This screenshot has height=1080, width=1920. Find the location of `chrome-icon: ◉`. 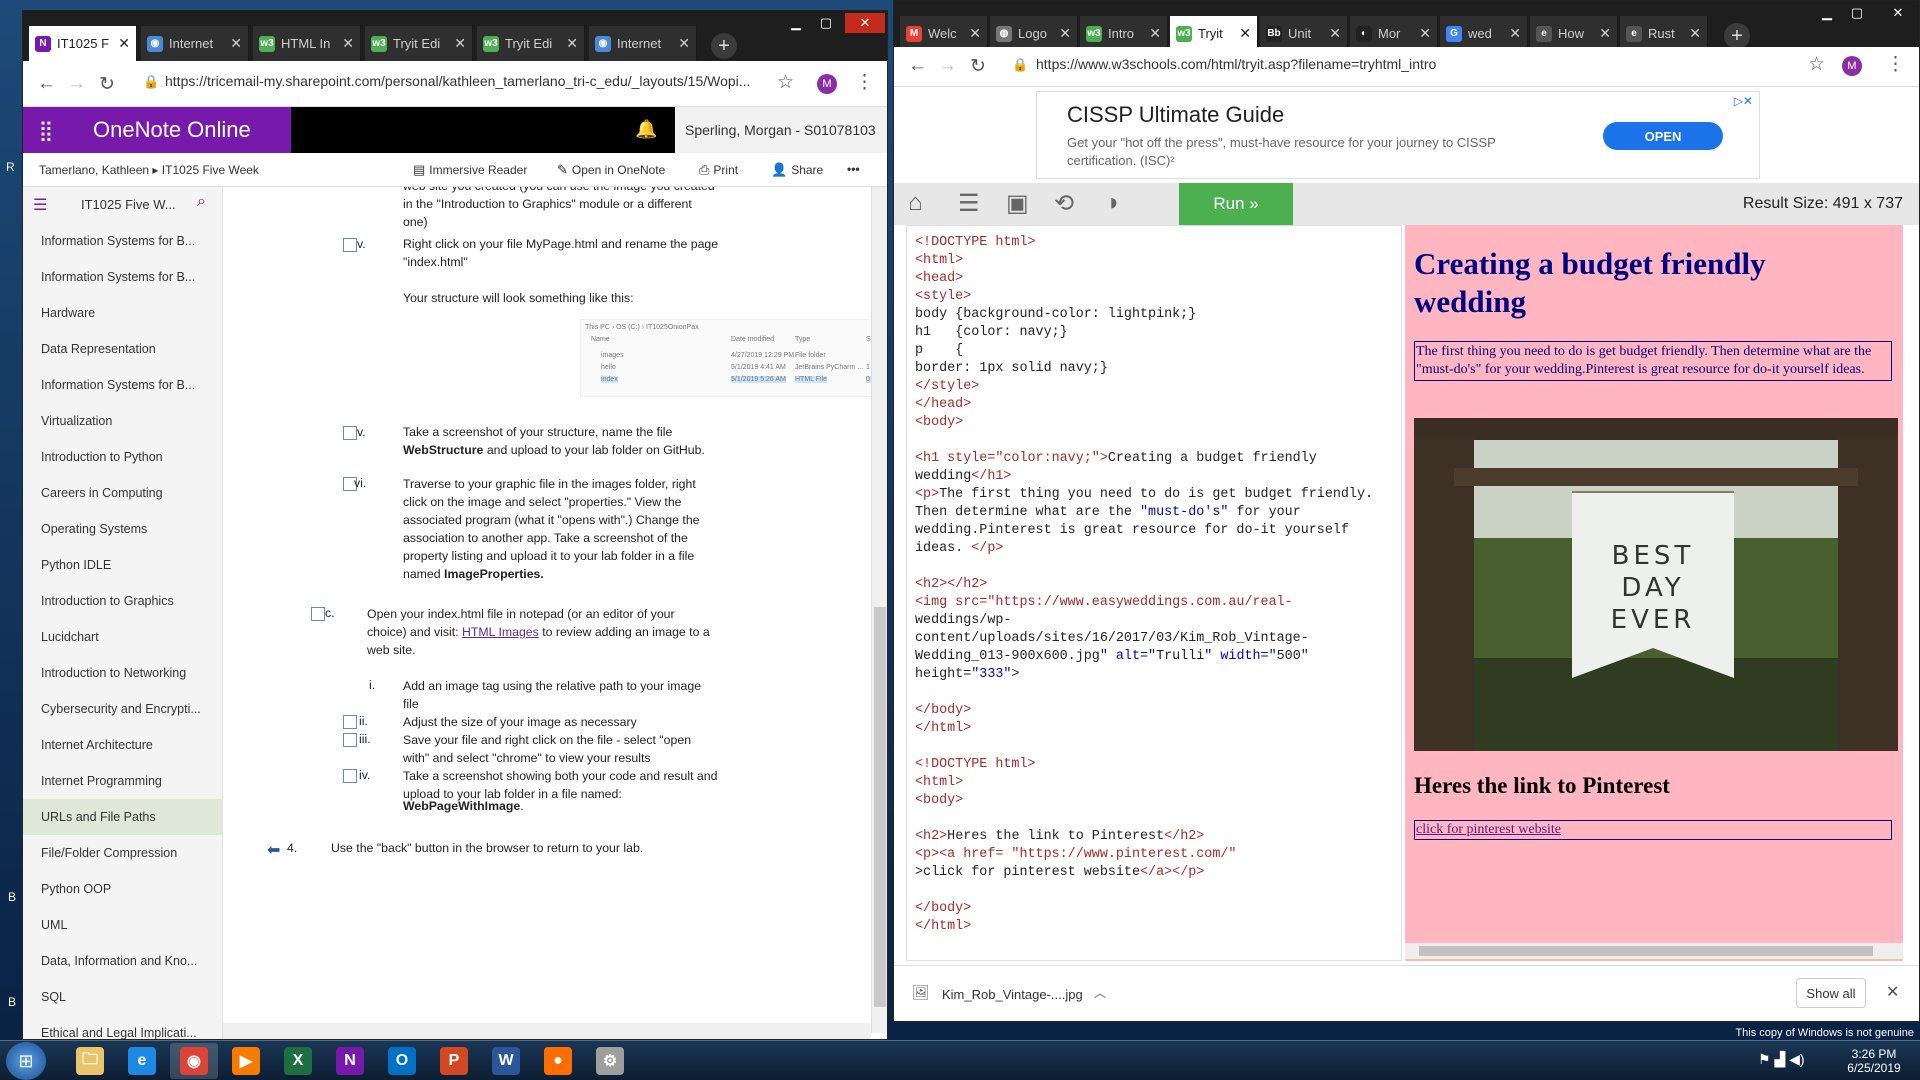

chrome-icon: ◉ is located at coordinates (194, 1061).